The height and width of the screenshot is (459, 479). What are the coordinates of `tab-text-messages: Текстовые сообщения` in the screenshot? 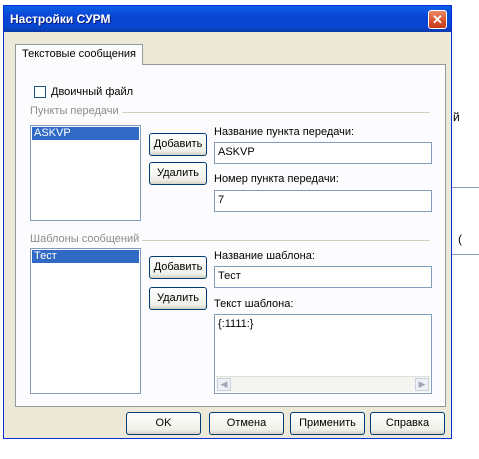 It's located at (79, 54).